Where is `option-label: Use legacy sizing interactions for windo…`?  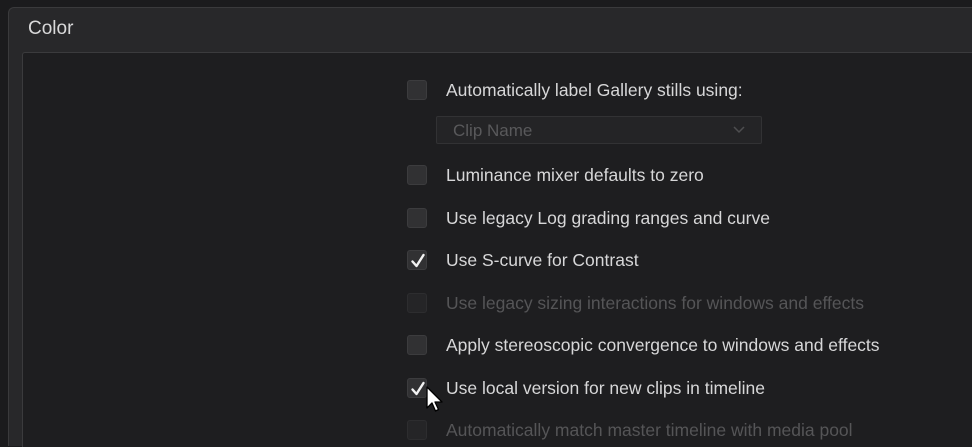 option-label: Use legacy sizing interactions for windo… is located at coordinates (655, 302).